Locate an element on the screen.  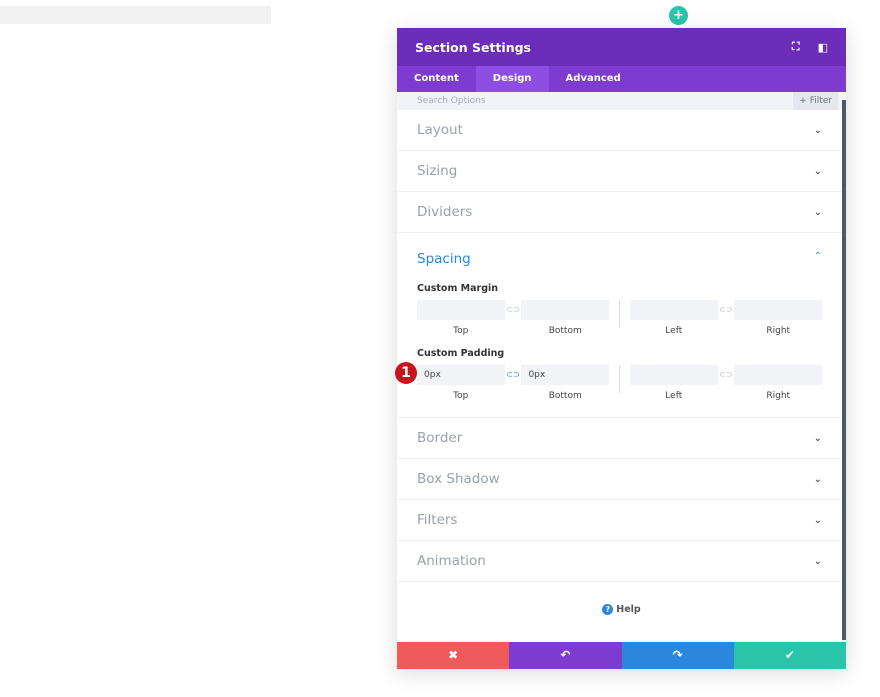
modal-footer: ✖ ↶ ↷ ✔ is located at coordinates (621, 655).